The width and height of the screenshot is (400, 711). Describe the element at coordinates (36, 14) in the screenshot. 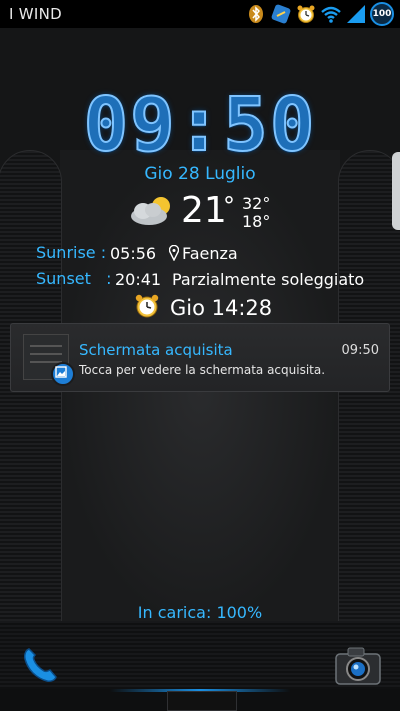

I see `carrier-name: I WIND` at that location.